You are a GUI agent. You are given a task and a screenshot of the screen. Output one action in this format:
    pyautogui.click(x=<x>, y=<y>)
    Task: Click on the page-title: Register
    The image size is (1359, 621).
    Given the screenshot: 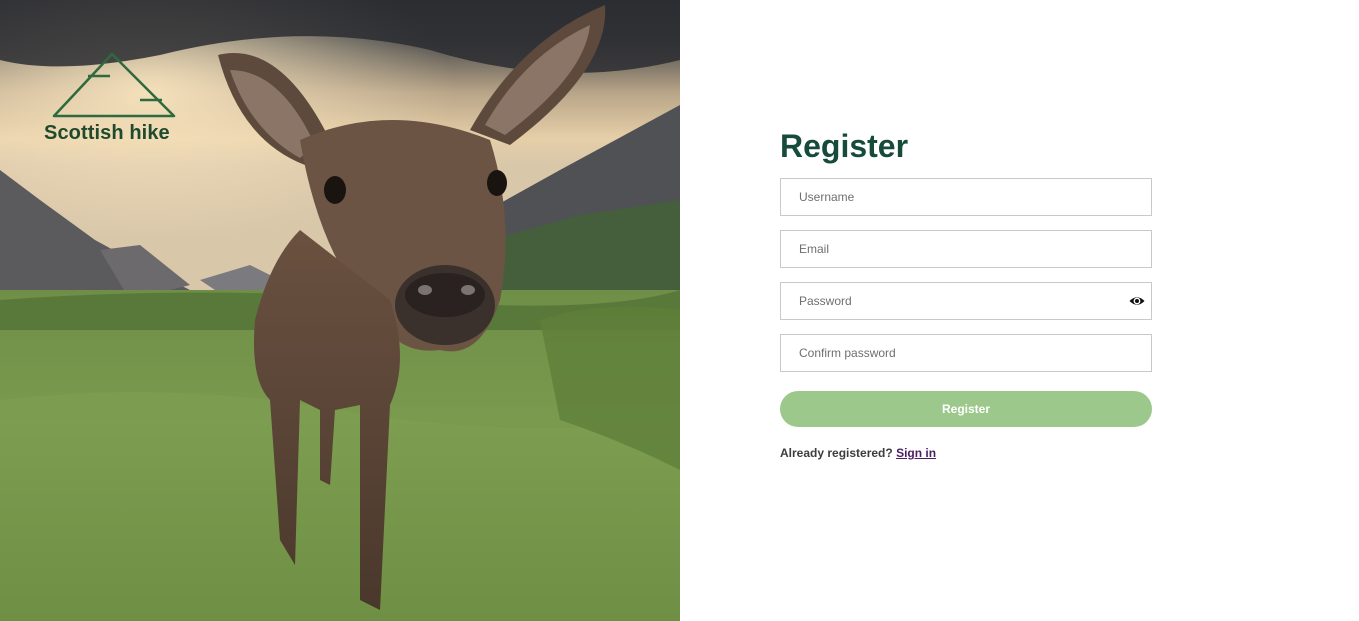 What is the action you would take?
    pyautogui.click(x=844, y=146)
    